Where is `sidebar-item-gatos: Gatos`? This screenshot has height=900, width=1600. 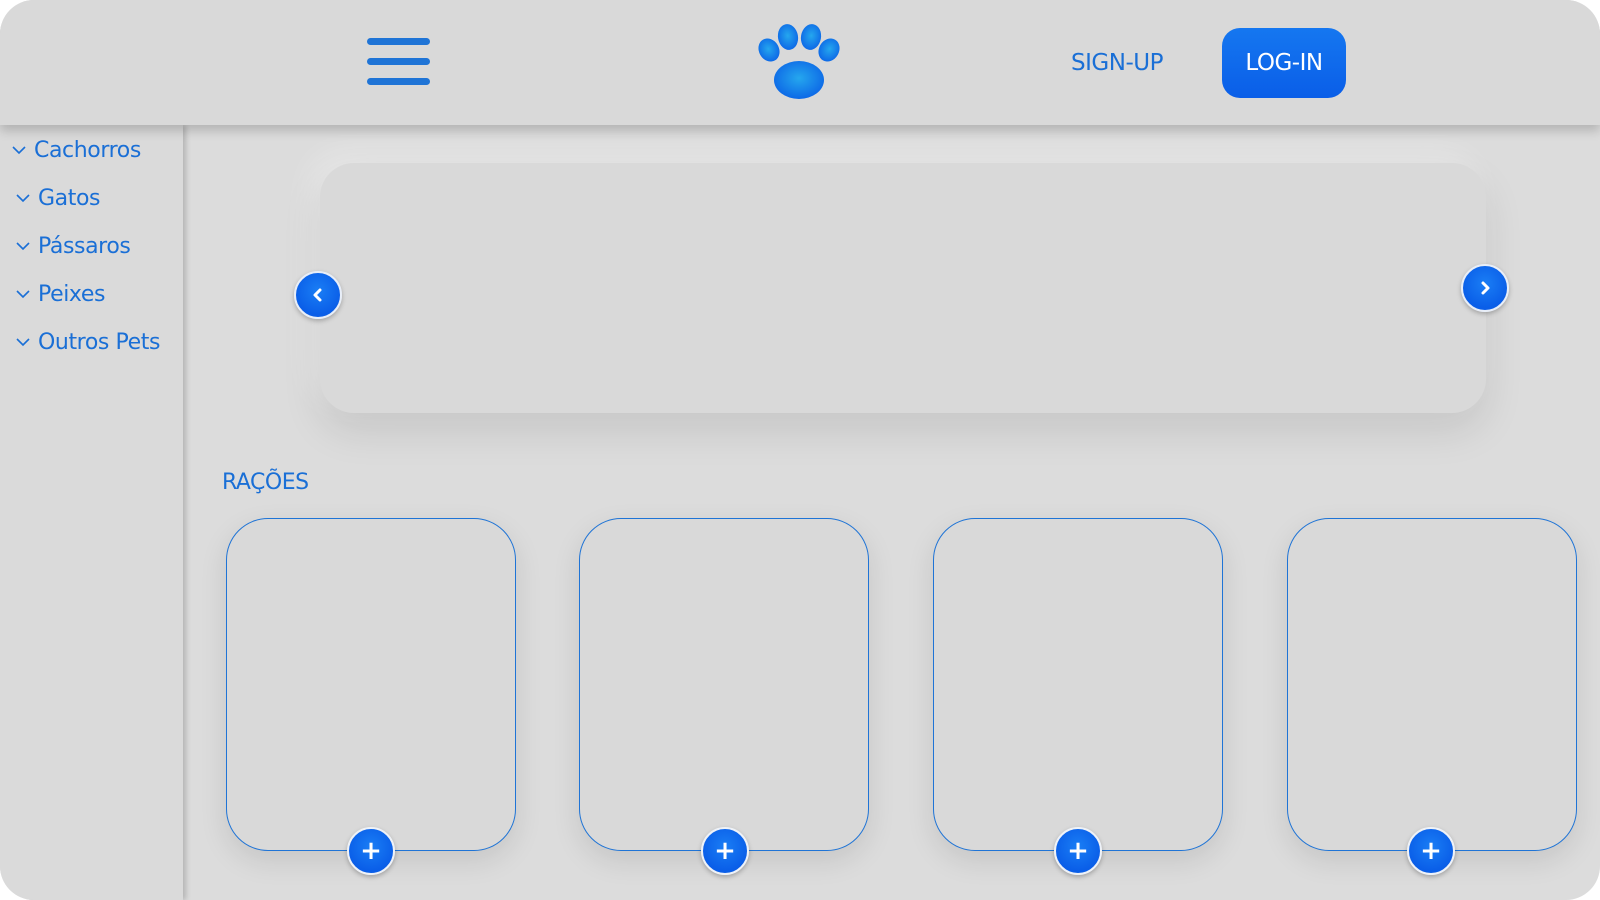 sidebar-item-gatos: Gatos is located at coordinates (57, 198).